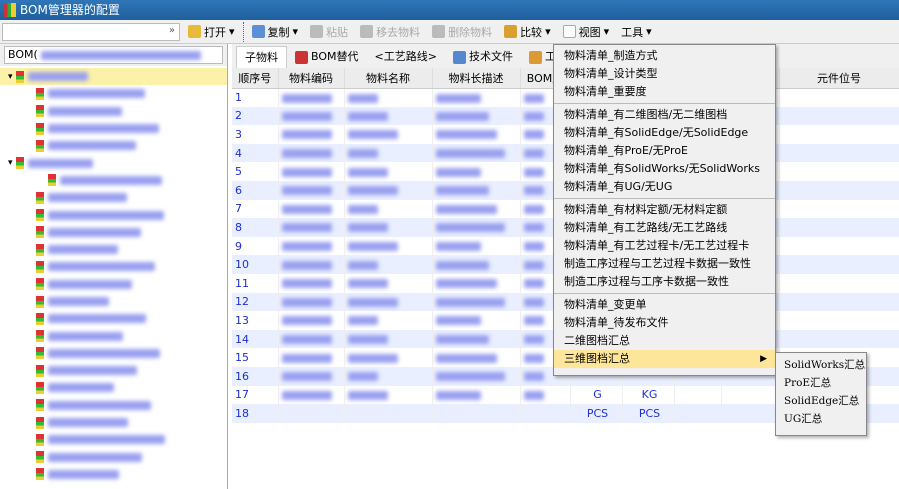 The width and height of the screenshot is (899, 489). I want to click on menu-item: 制造工序过程与工艺过程卡数据一致性, so click(664, 264).